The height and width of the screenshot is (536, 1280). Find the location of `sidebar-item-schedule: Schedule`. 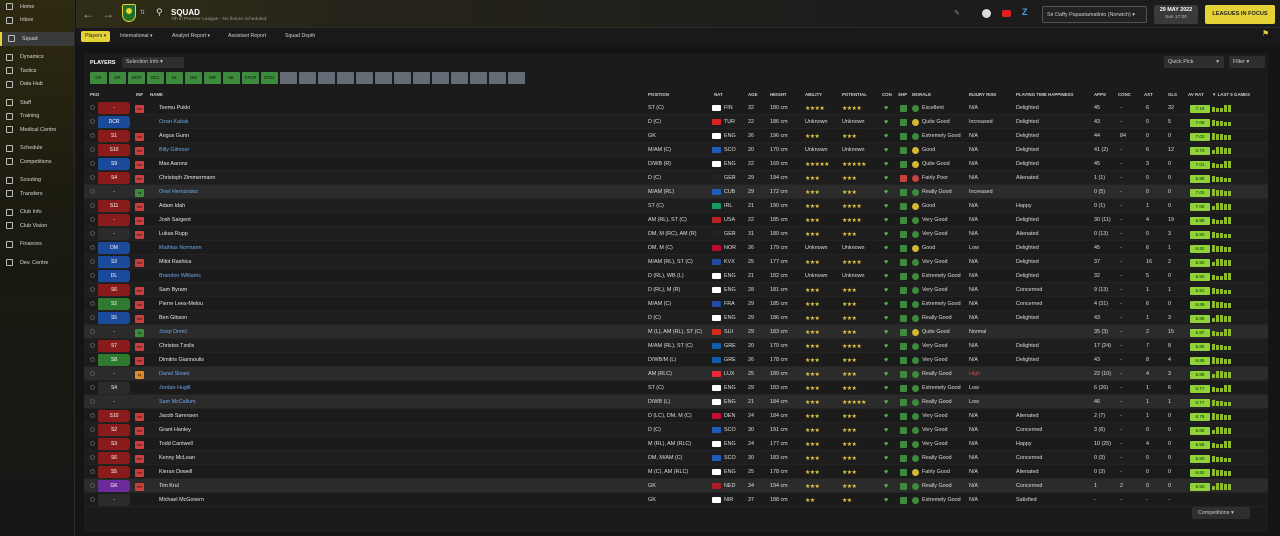

sidebar-item-schedule: Schedule is located at coordinates (37, 149).